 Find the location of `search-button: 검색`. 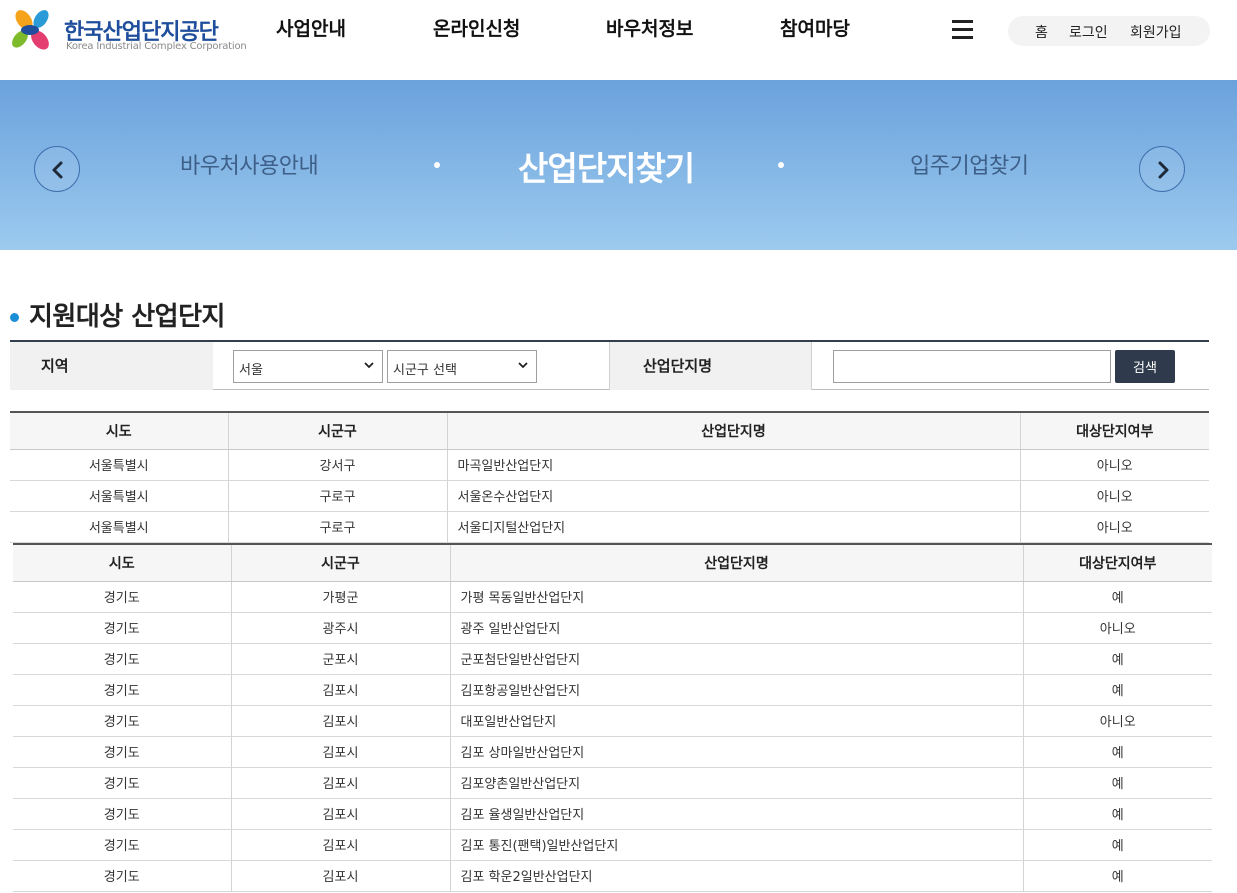

search-button: 검색 is located at coordinates (1145, 366).